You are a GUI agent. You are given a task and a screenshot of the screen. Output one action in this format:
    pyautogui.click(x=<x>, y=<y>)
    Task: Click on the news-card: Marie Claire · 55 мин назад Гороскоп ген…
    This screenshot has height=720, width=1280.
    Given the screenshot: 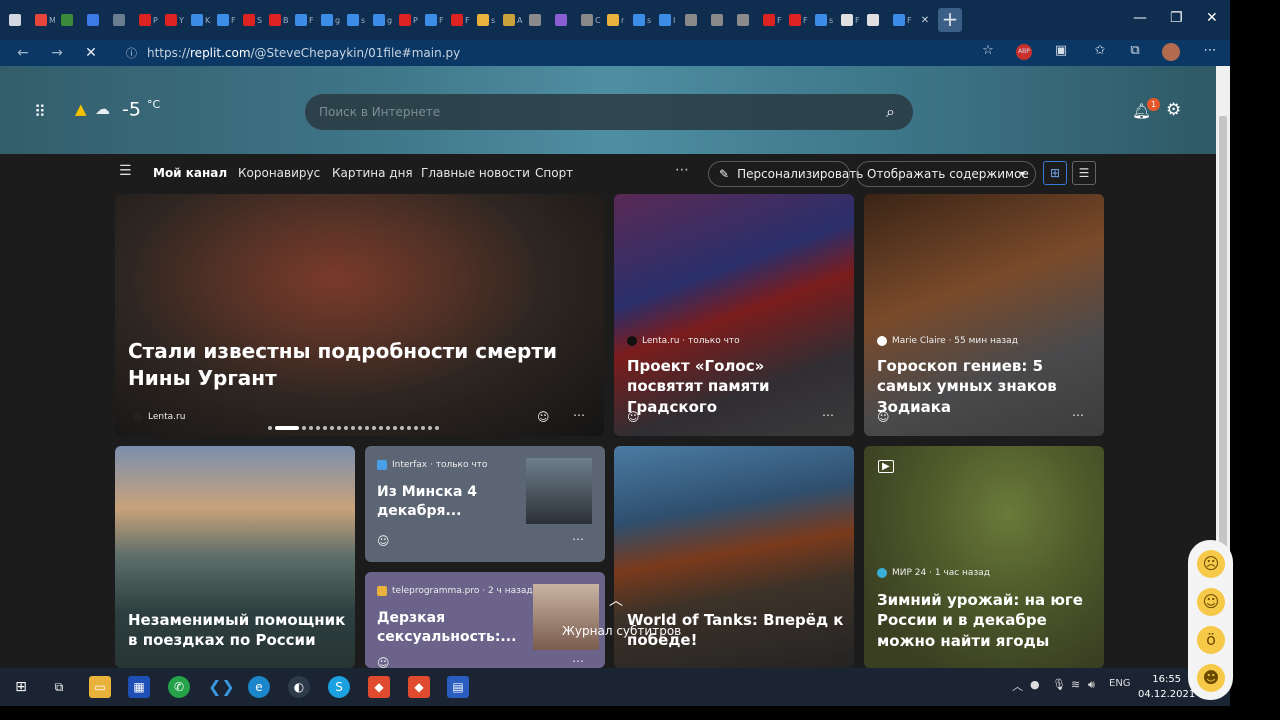 What is the action you would take?
    pyautogui.click(x=984, y=315)
    